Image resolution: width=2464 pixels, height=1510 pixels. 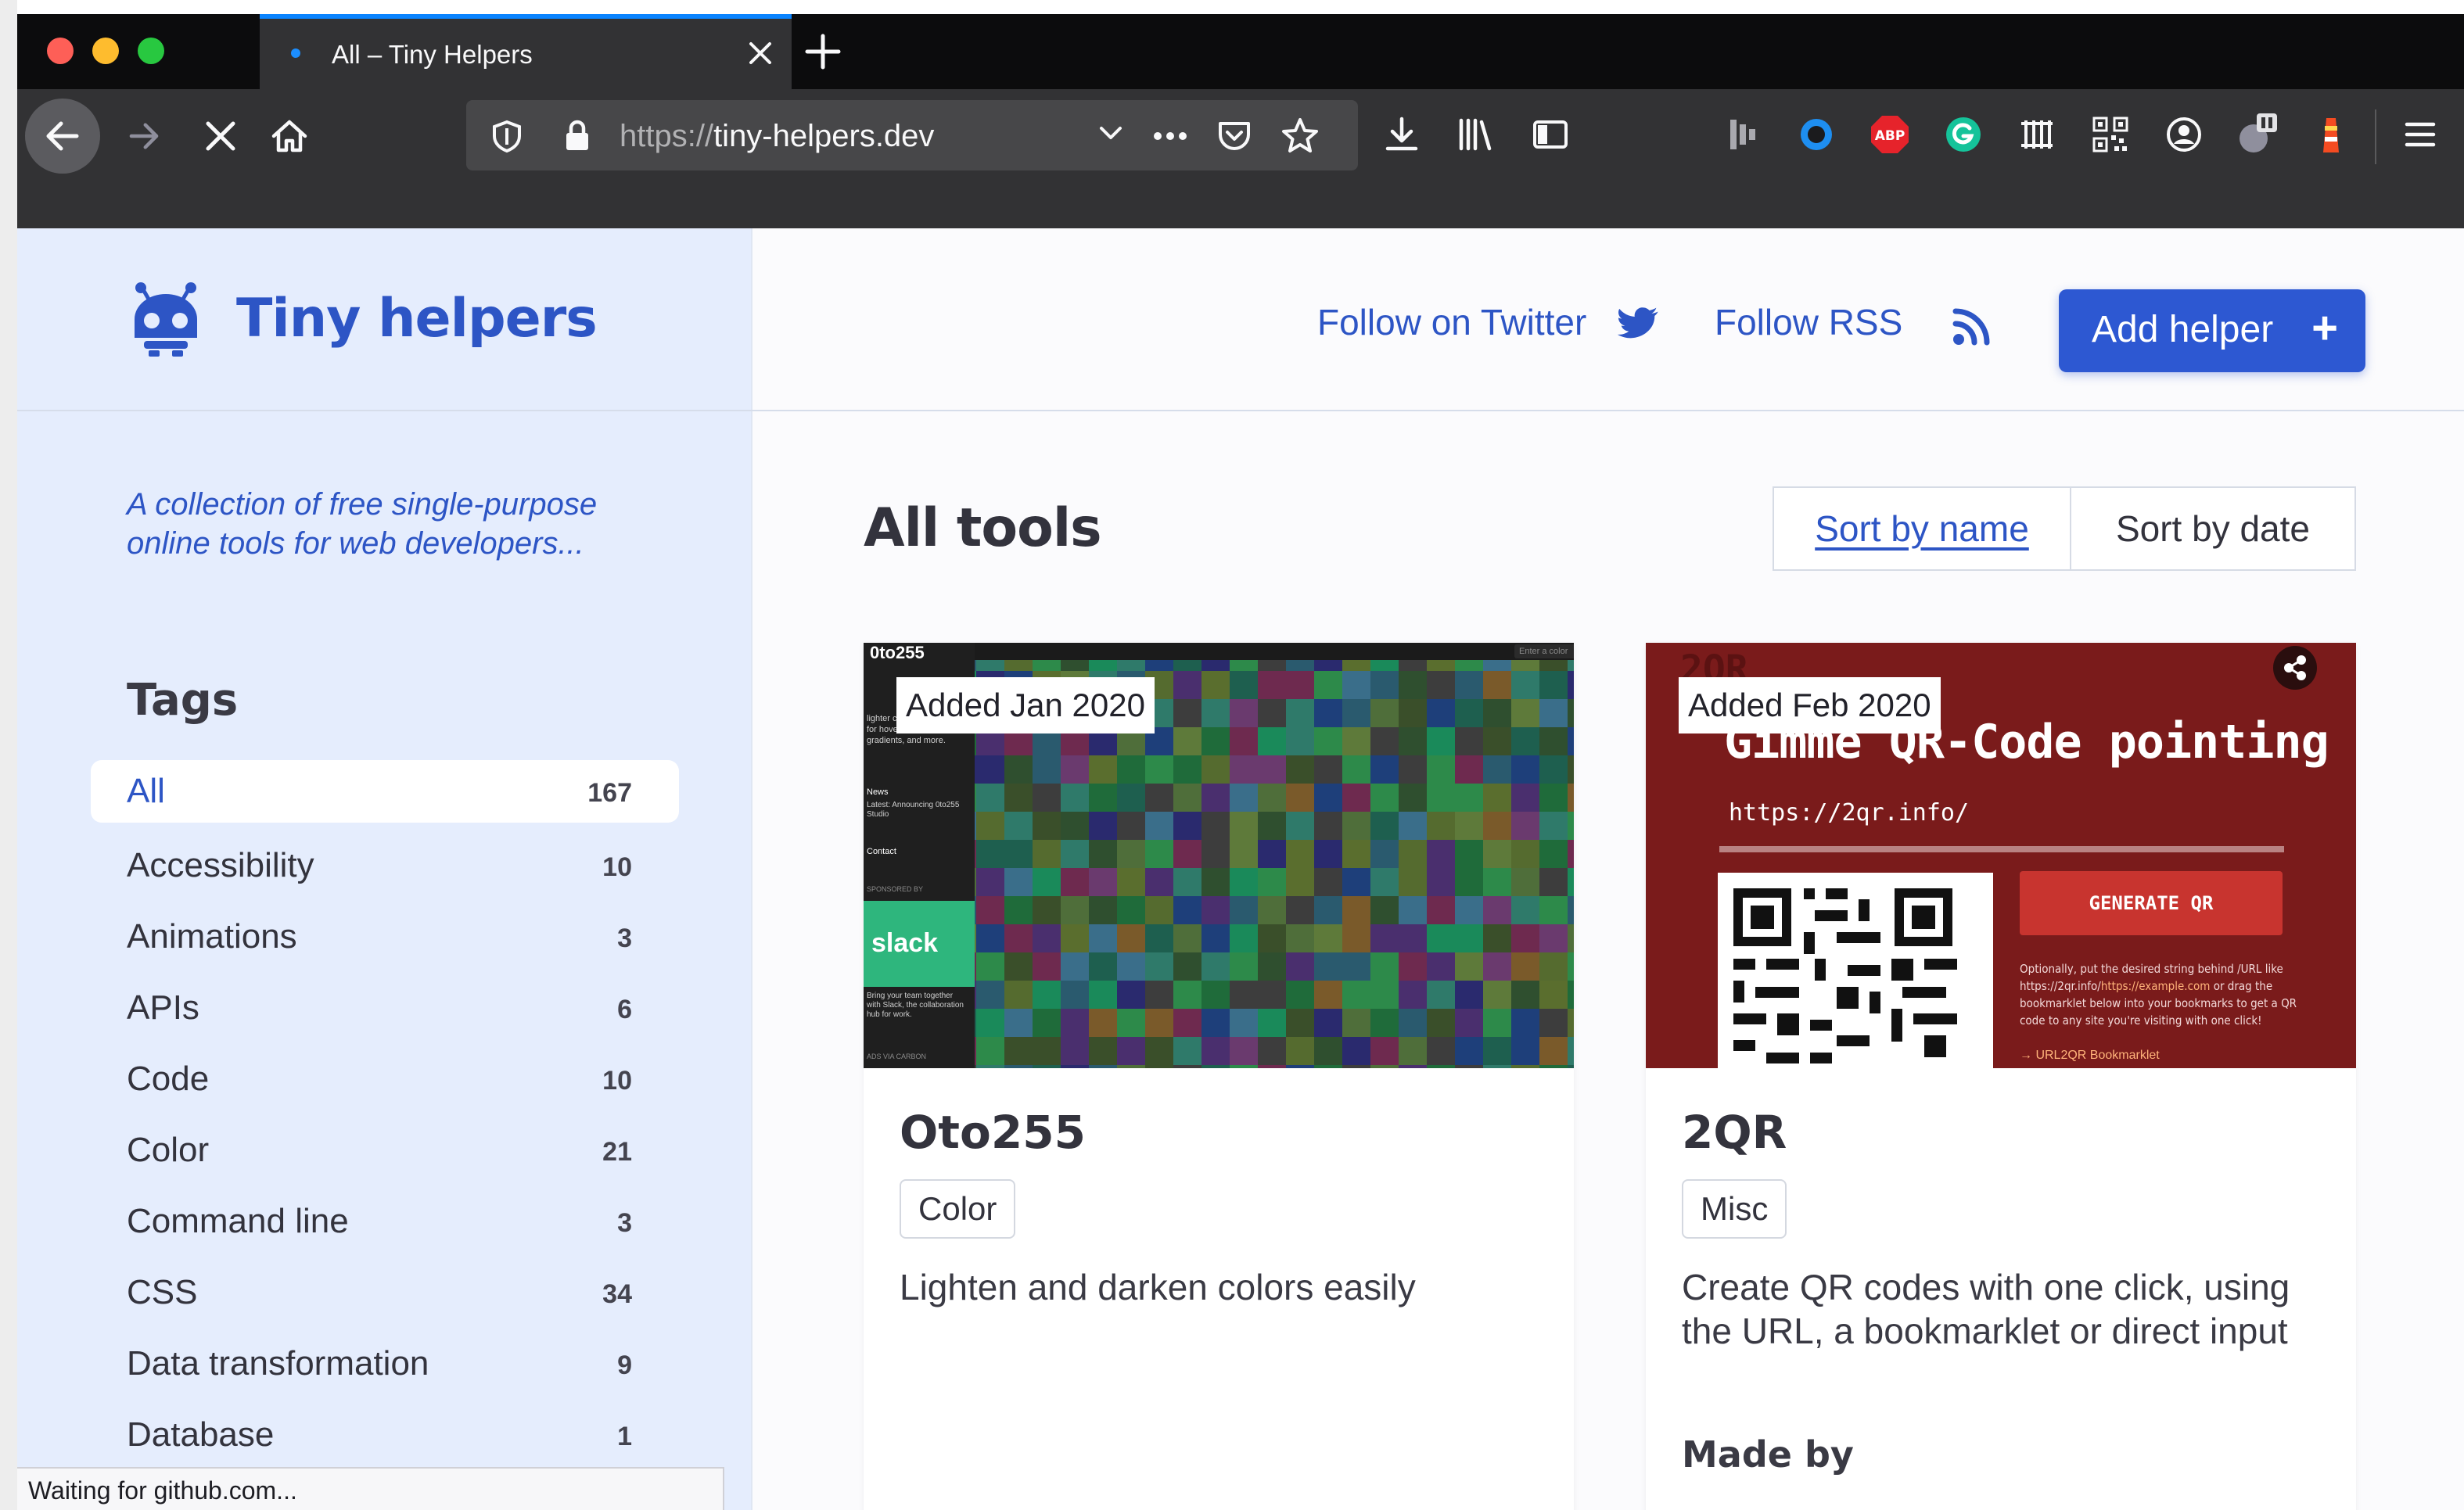 I want to click on tag-item-accessibility: Accessibility 10, so click(x=385, y=866).